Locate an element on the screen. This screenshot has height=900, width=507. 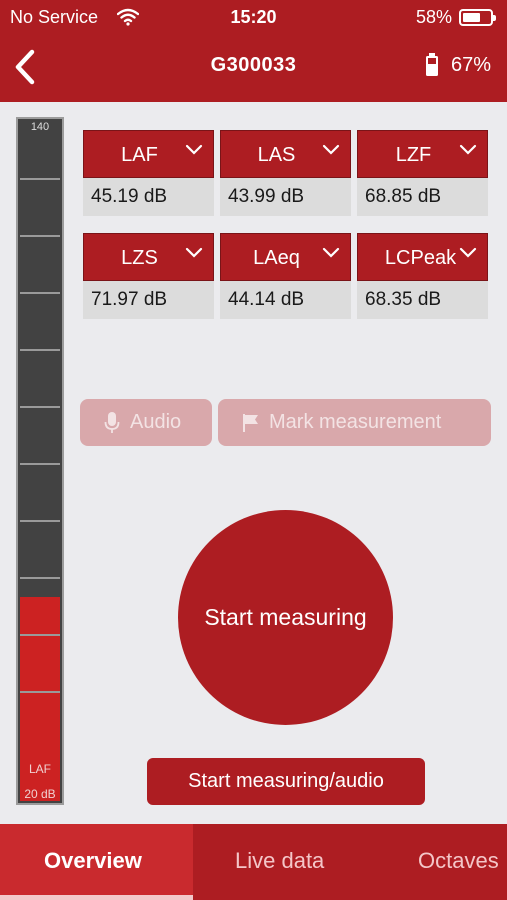
parameter-label: LZS is located at coordinates (139, 258).